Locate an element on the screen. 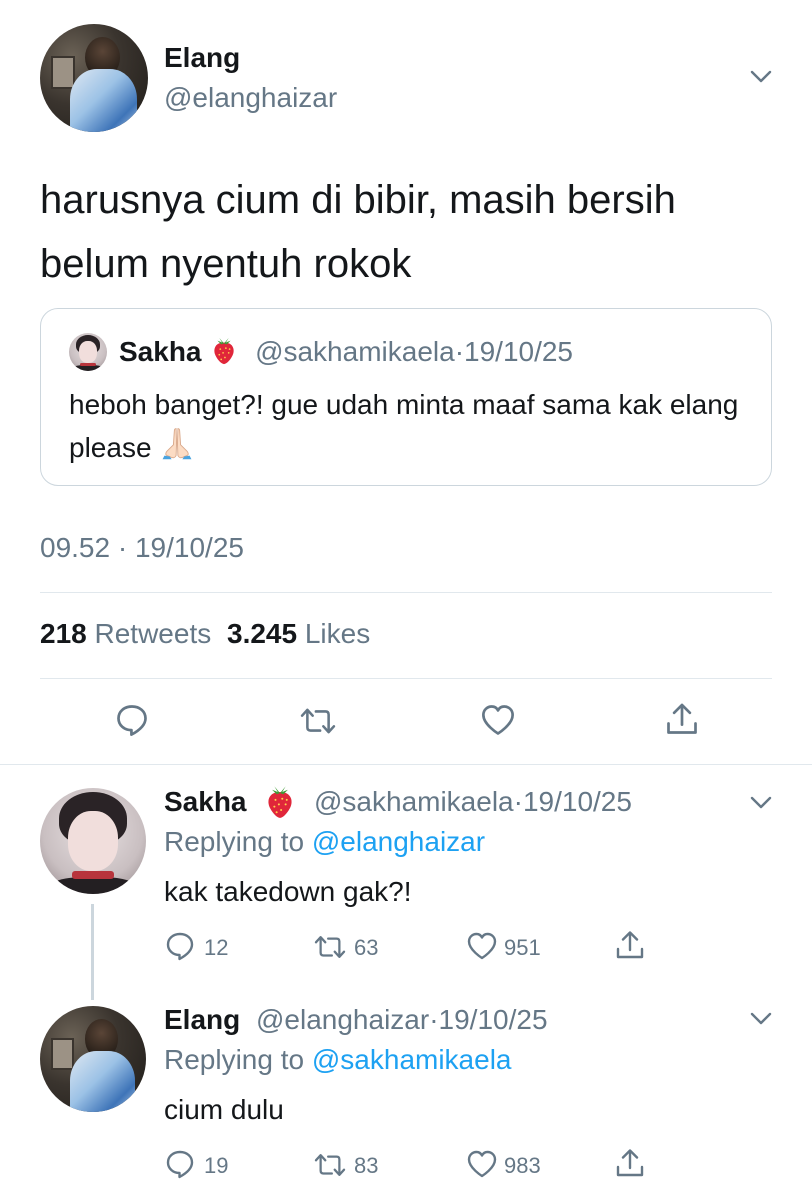  replying-to-mention: @sakhamikaela is located at coordinates (412, 1059).